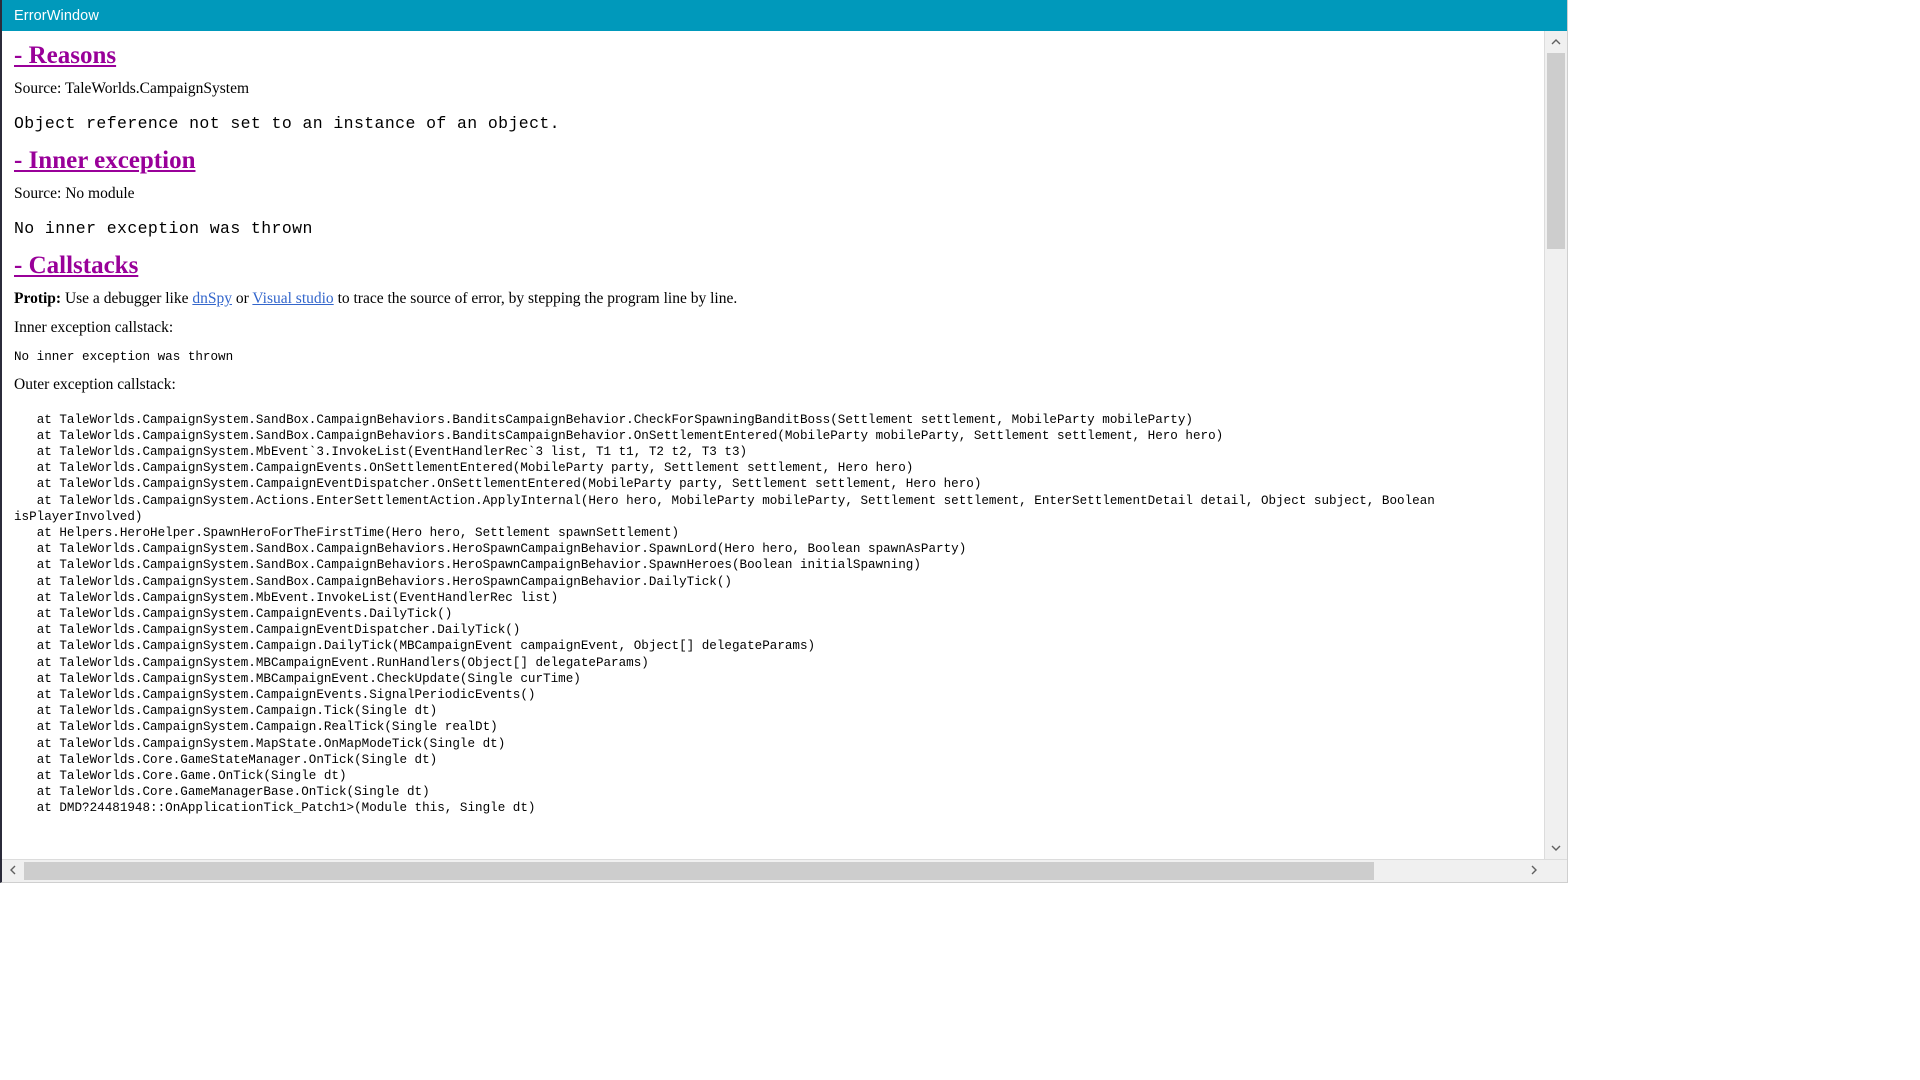 This screenshot has height=1080, width=1920. What do you see at coordinates (784, 15) in the screenshot?
I see `window-titlebar: ErrorWindow` at bounding box center [784, 15].